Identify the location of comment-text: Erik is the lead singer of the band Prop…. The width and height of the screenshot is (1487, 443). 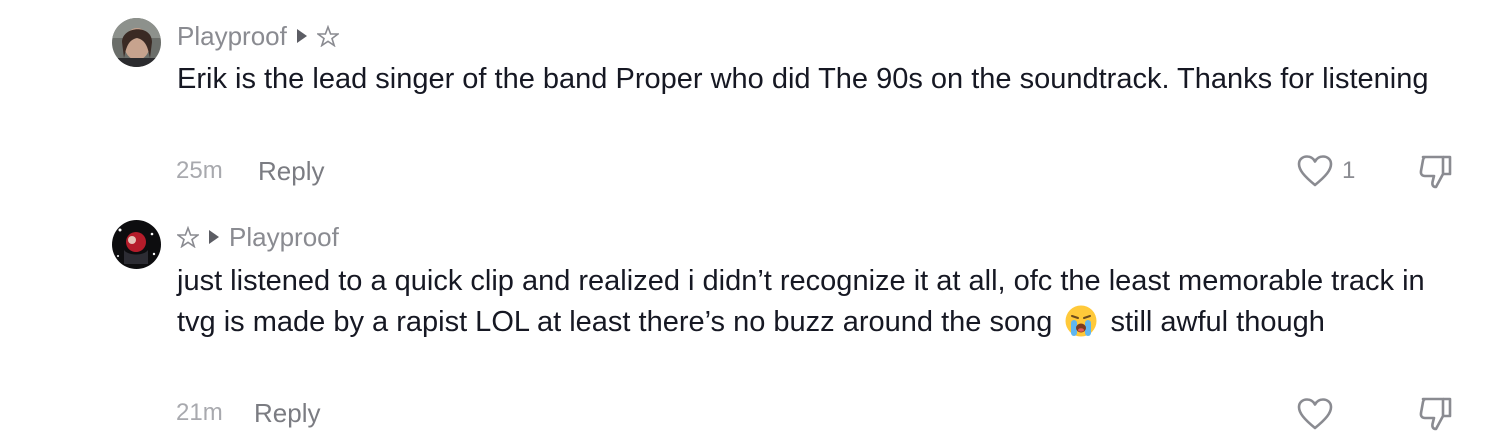
(803, 79).